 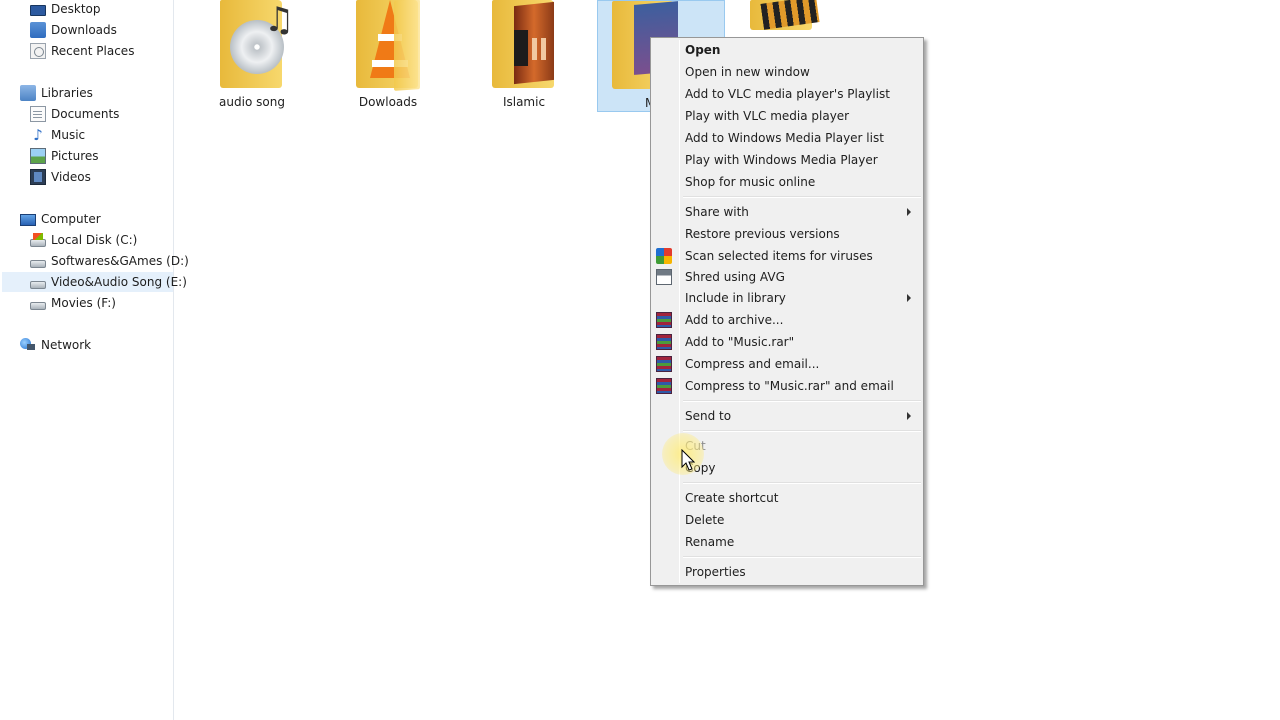 I want to click on menu-item-properties: Properties, so click(x=787, y=572).